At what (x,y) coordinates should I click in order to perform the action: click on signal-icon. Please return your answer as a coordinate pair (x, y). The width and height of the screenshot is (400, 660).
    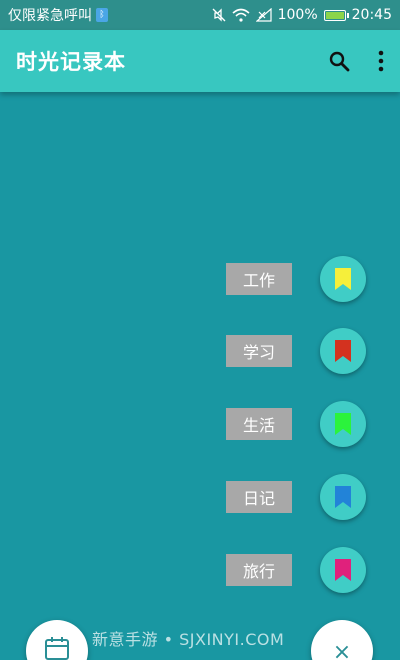
    Looking at the image, I should click on (263, 15).